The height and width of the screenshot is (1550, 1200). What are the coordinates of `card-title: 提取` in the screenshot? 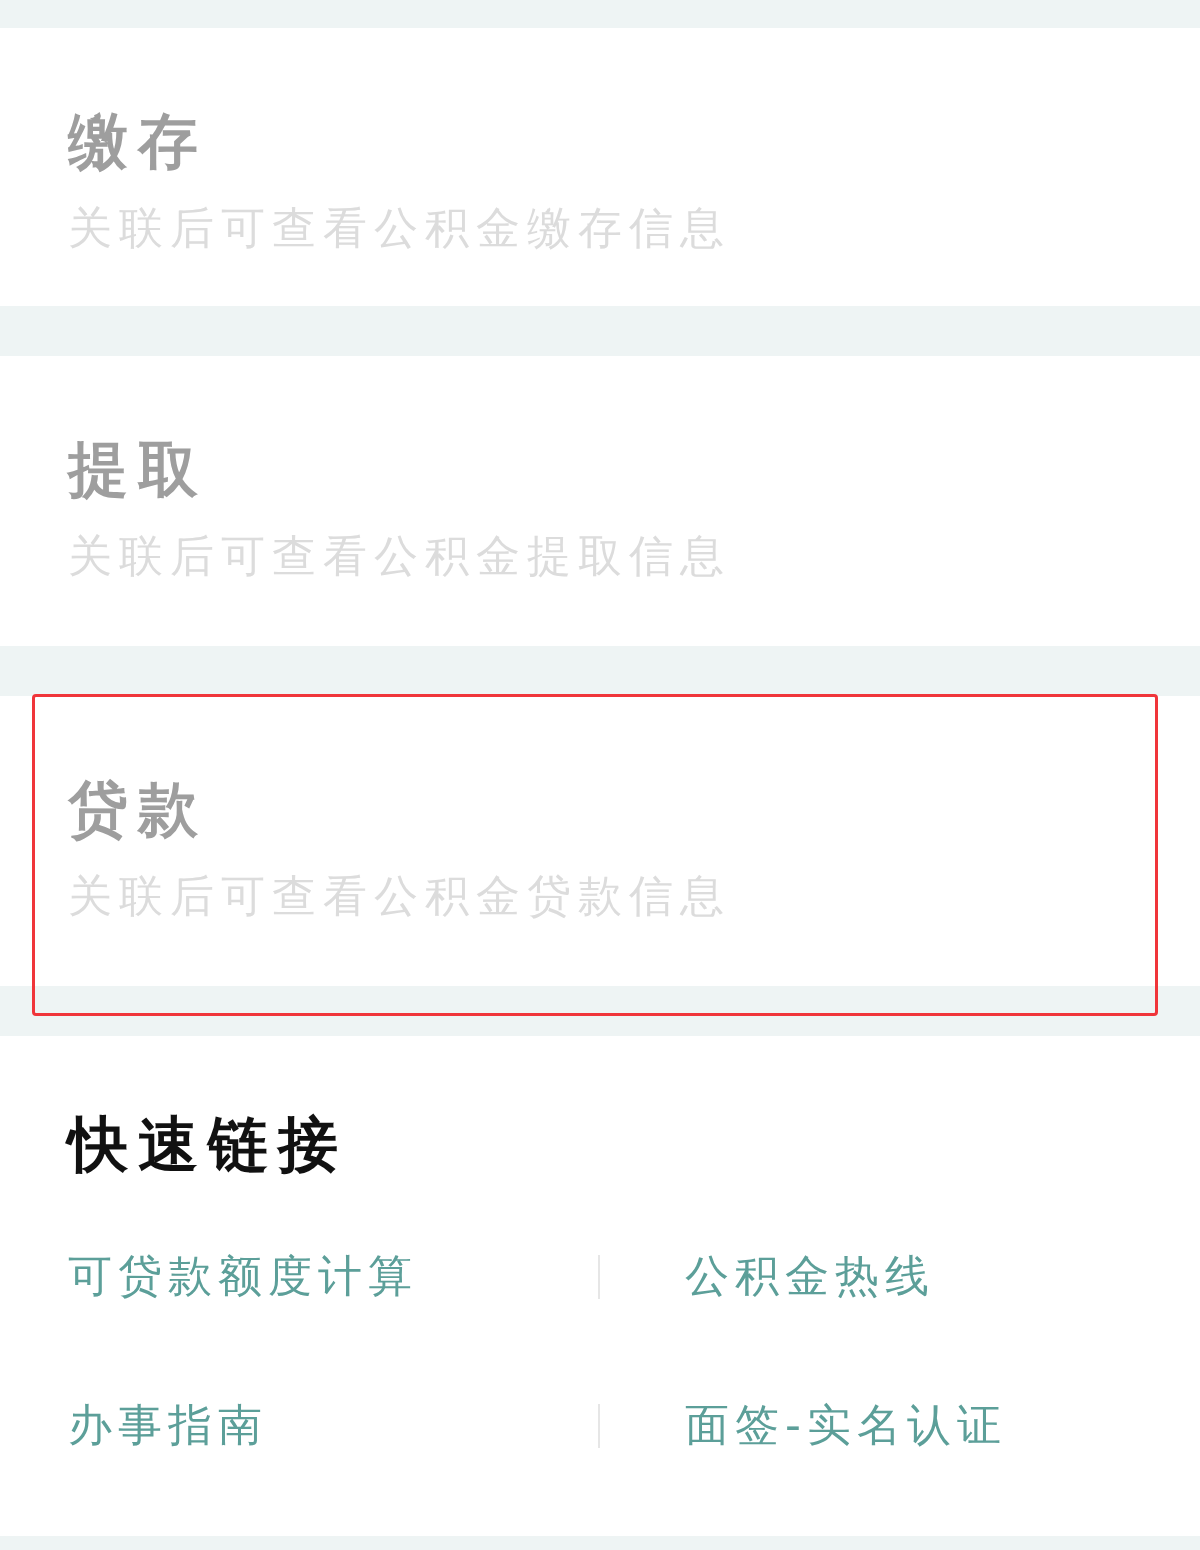 It's located at (138, 469).